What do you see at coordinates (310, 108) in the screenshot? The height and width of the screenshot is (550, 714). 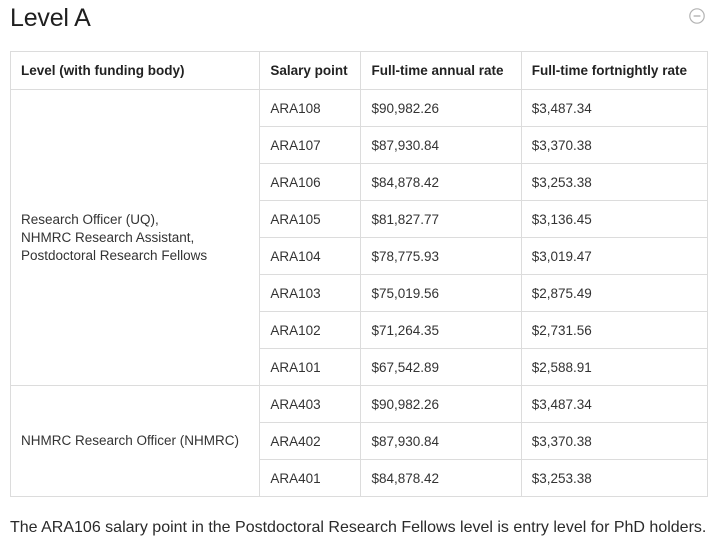 I see `salary-point-cell: ARA108` at bounding box center [310, 108].